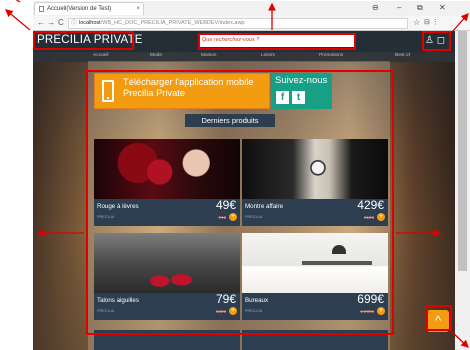  What do you see at coordinates (331, 55) in the screenshot?
I see `menu-item-promotions: Promotions` at bounding box center [331, 55].